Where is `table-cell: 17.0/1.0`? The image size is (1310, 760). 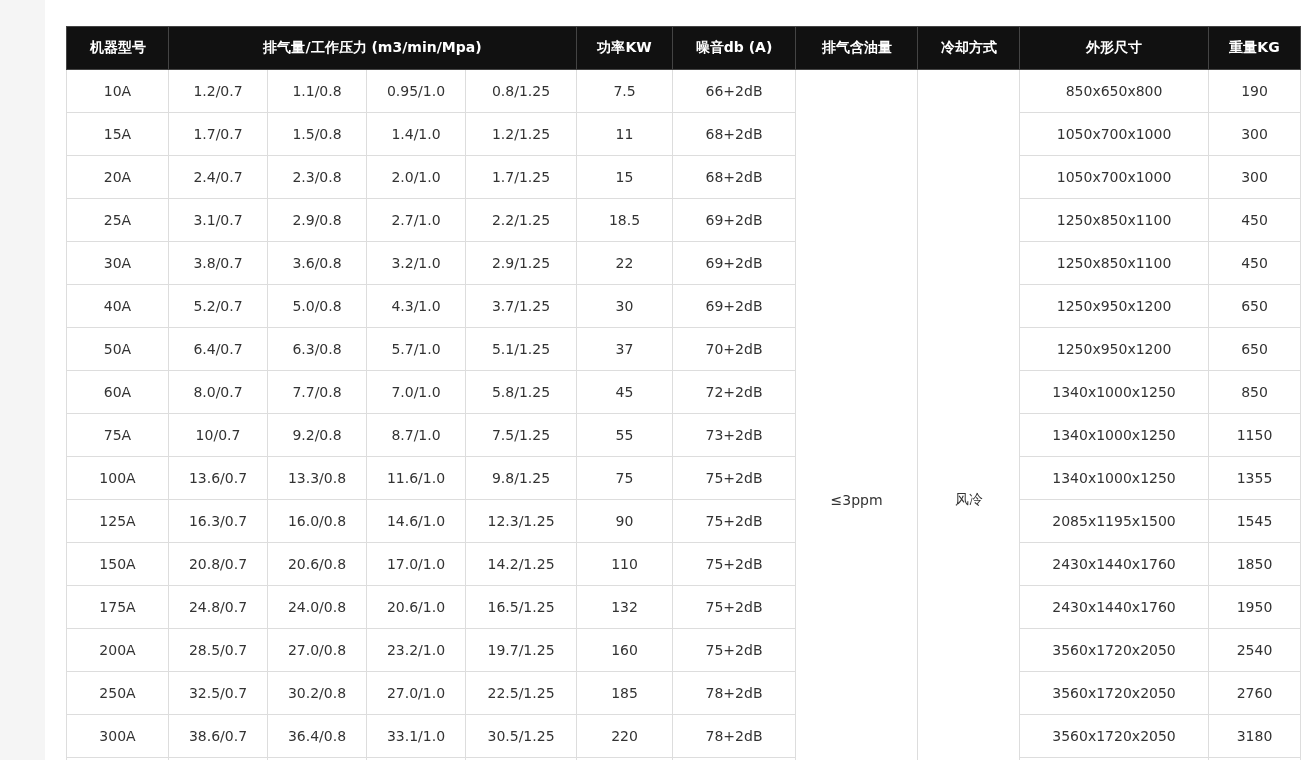 table-cell: 17.0/1.0 is located at coordinates (416, 564).